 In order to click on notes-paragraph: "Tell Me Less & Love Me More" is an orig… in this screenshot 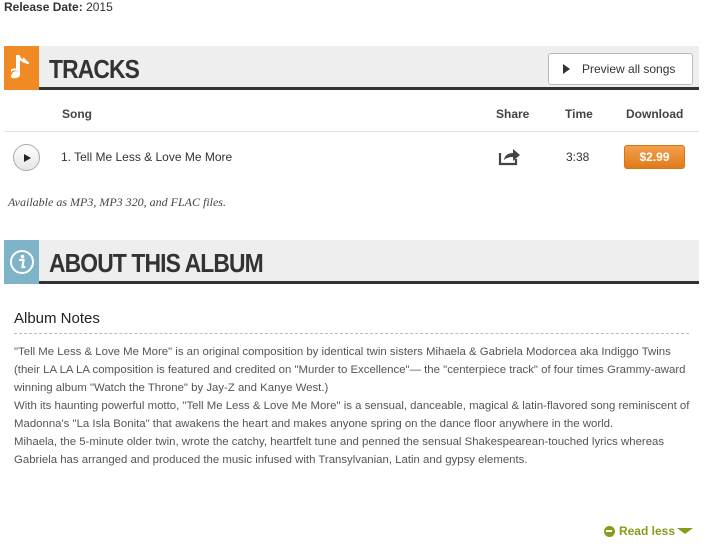, I will do `click(350, 370)`.